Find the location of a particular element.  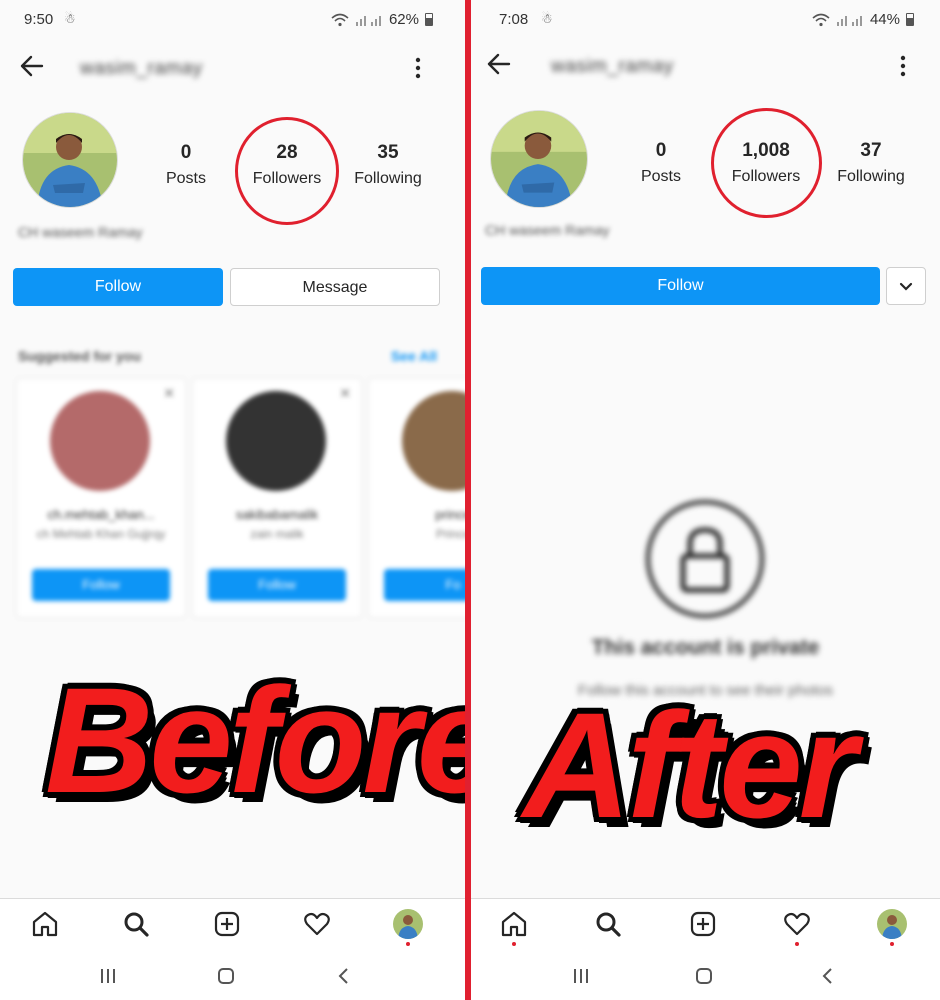

suggestion-follow-button: Fo is located at coordinates (424, 585).